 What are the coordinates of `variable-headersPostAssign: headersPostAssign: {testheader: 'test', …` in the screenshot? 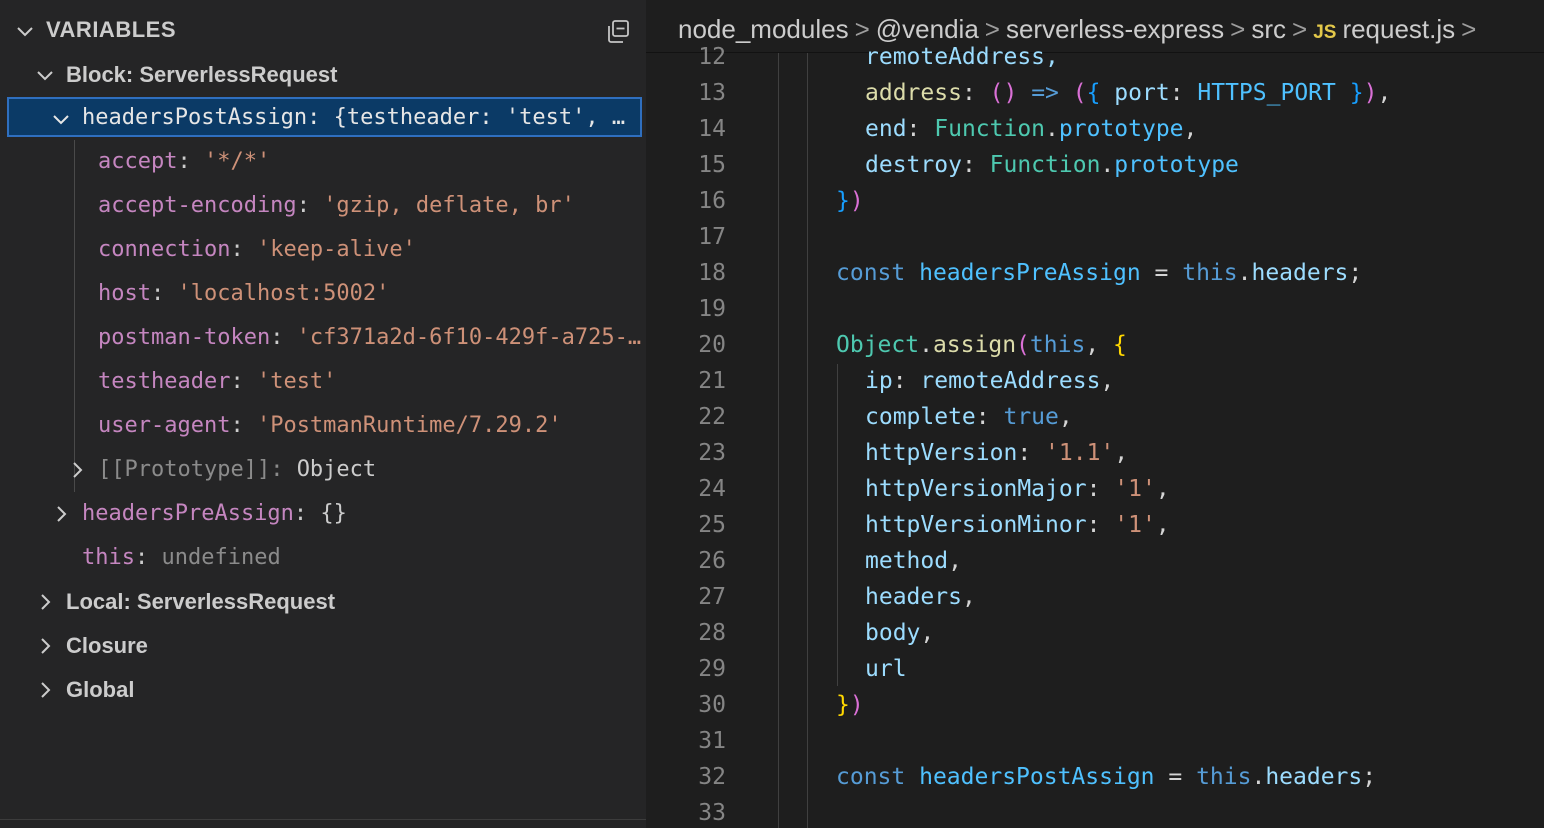 It's located at (353, 118).